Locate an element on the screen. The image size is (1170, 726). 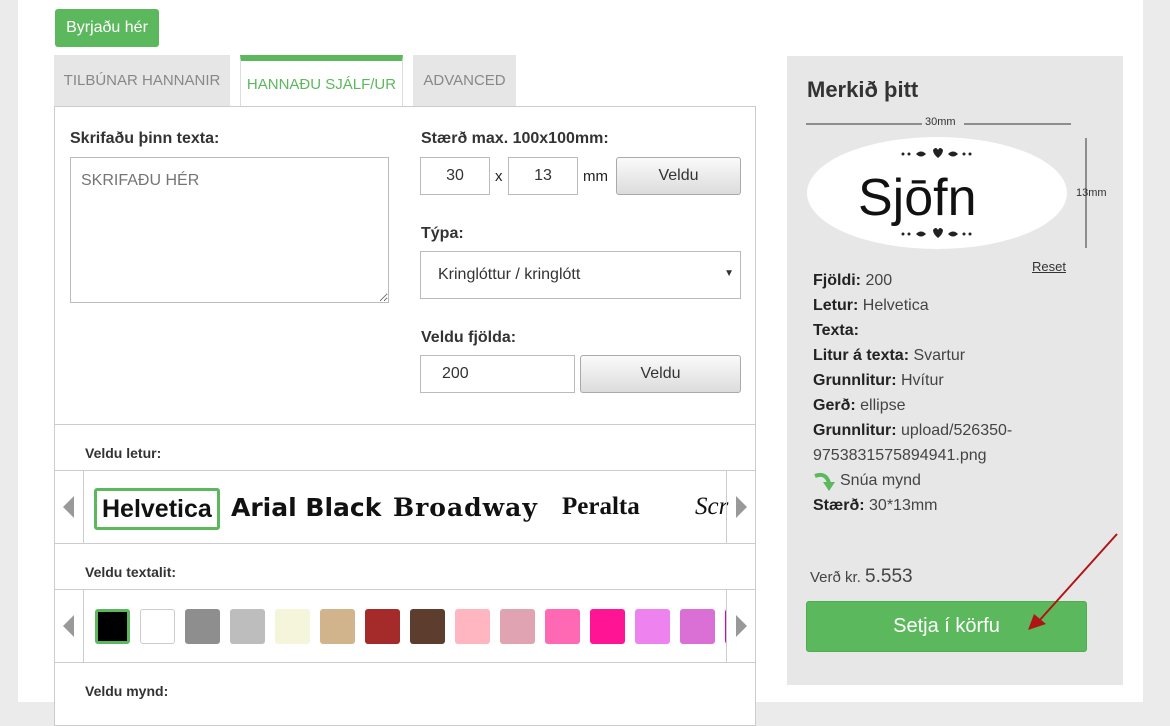
quantity-input is located at coordinates (497, 374).